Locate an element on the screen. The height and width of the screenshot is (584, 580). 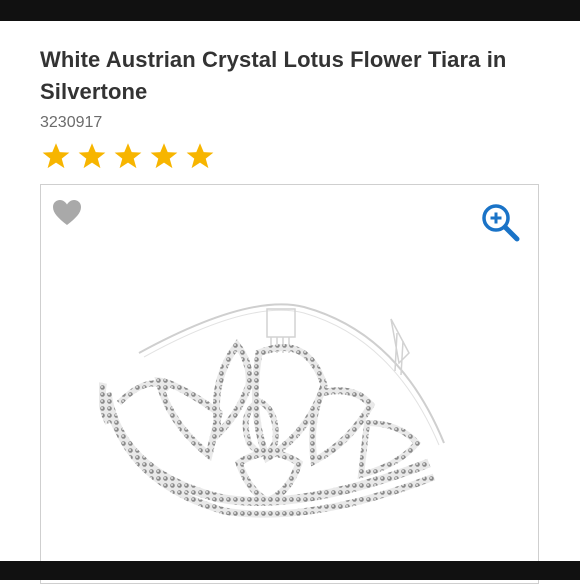
star-rating is located at coordinates (128, 156).